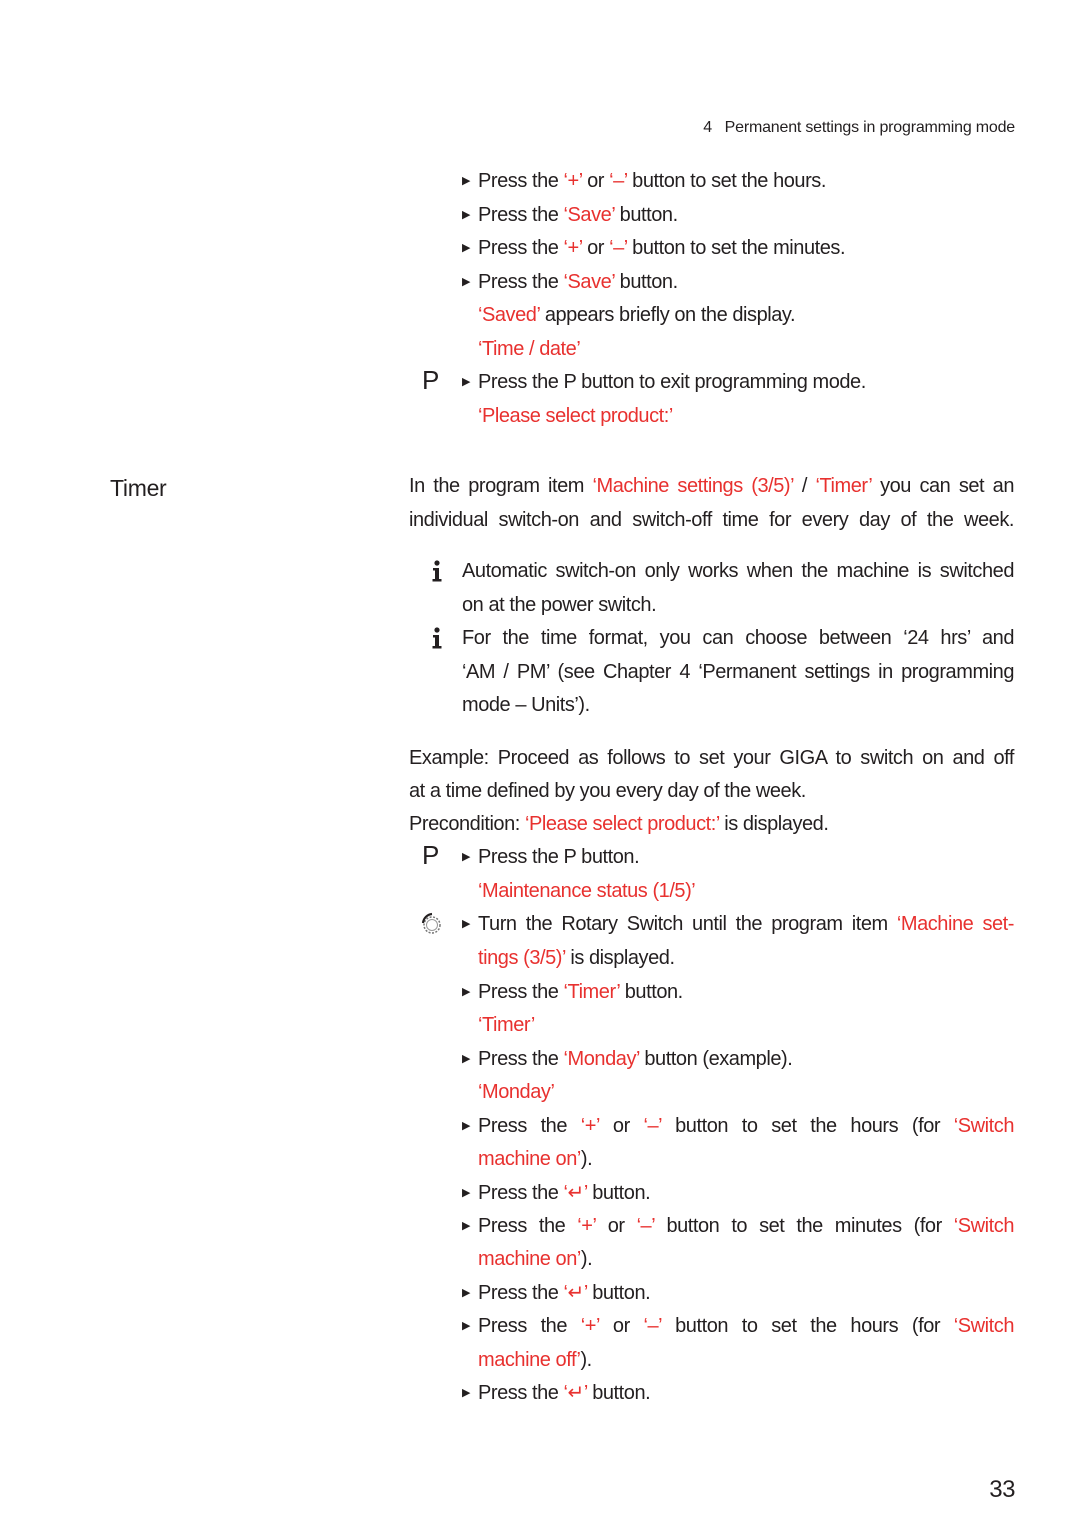 The height and width of the screenshot is (1532, 1080). Describe the element at coordinates (870, 127) in the screenshot. I see `chapter-title: Permanent settings in programming mode` at that location.